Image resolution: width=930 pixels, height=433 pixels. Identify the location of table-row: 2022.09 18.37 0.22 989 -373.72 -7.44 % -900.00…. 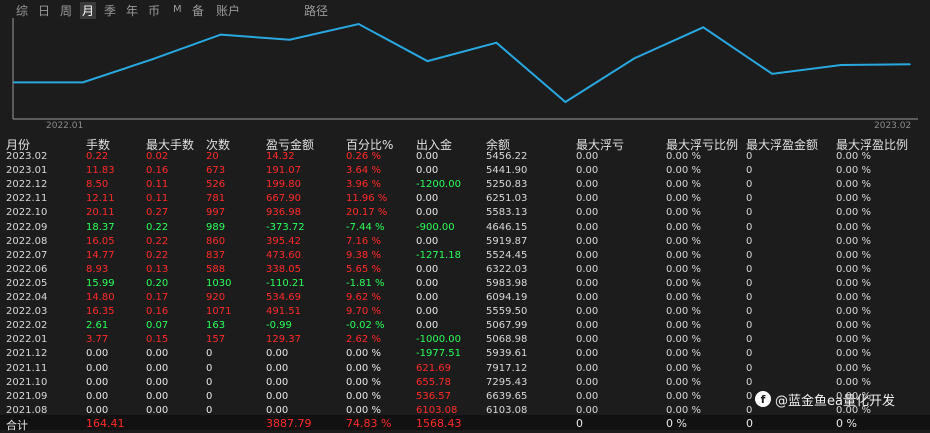
(465, 228).